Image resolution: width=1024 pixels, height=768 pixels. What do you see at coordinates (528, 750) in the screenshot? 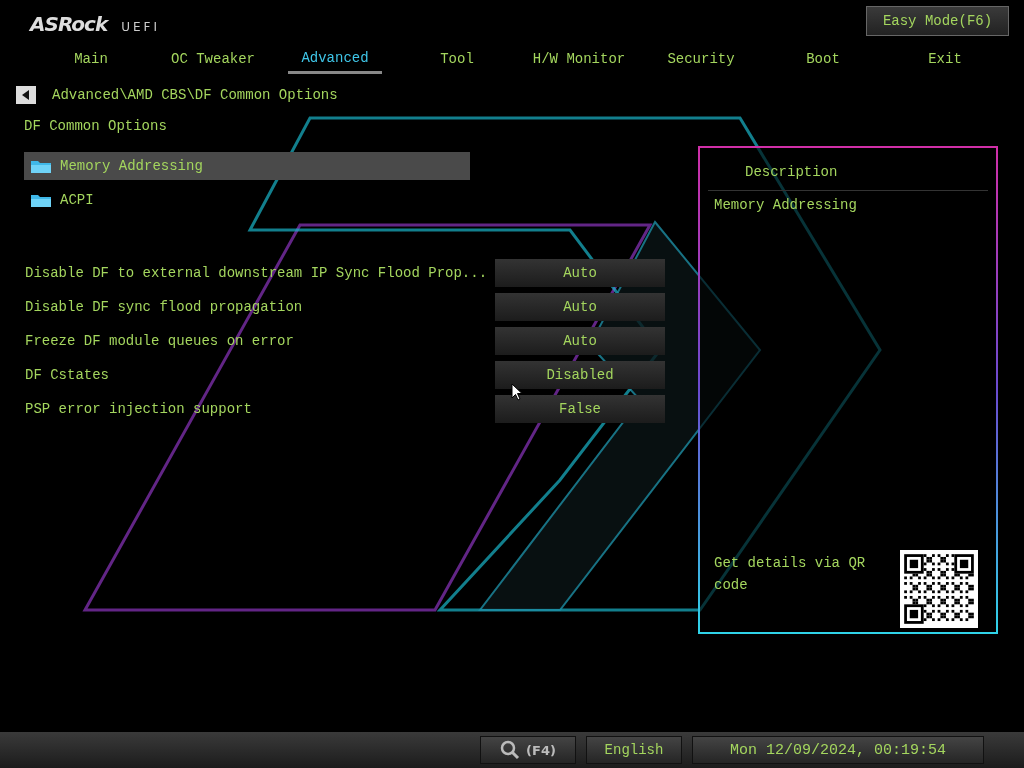
I see `search-button: (F4)` at bounding box center [528, 750].